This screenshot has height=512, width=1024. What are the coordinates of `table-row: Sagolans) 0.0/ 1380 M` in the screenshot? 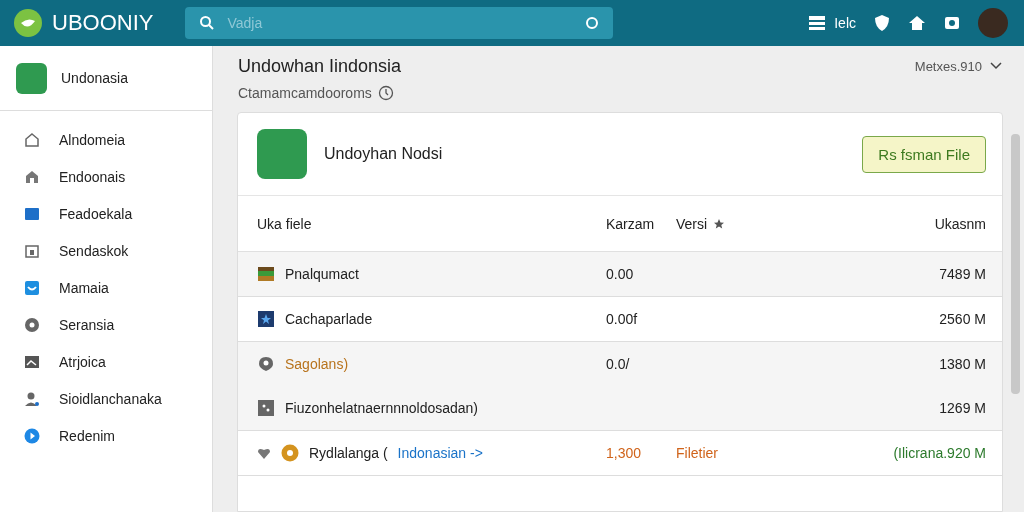 It's located at (620, 364).